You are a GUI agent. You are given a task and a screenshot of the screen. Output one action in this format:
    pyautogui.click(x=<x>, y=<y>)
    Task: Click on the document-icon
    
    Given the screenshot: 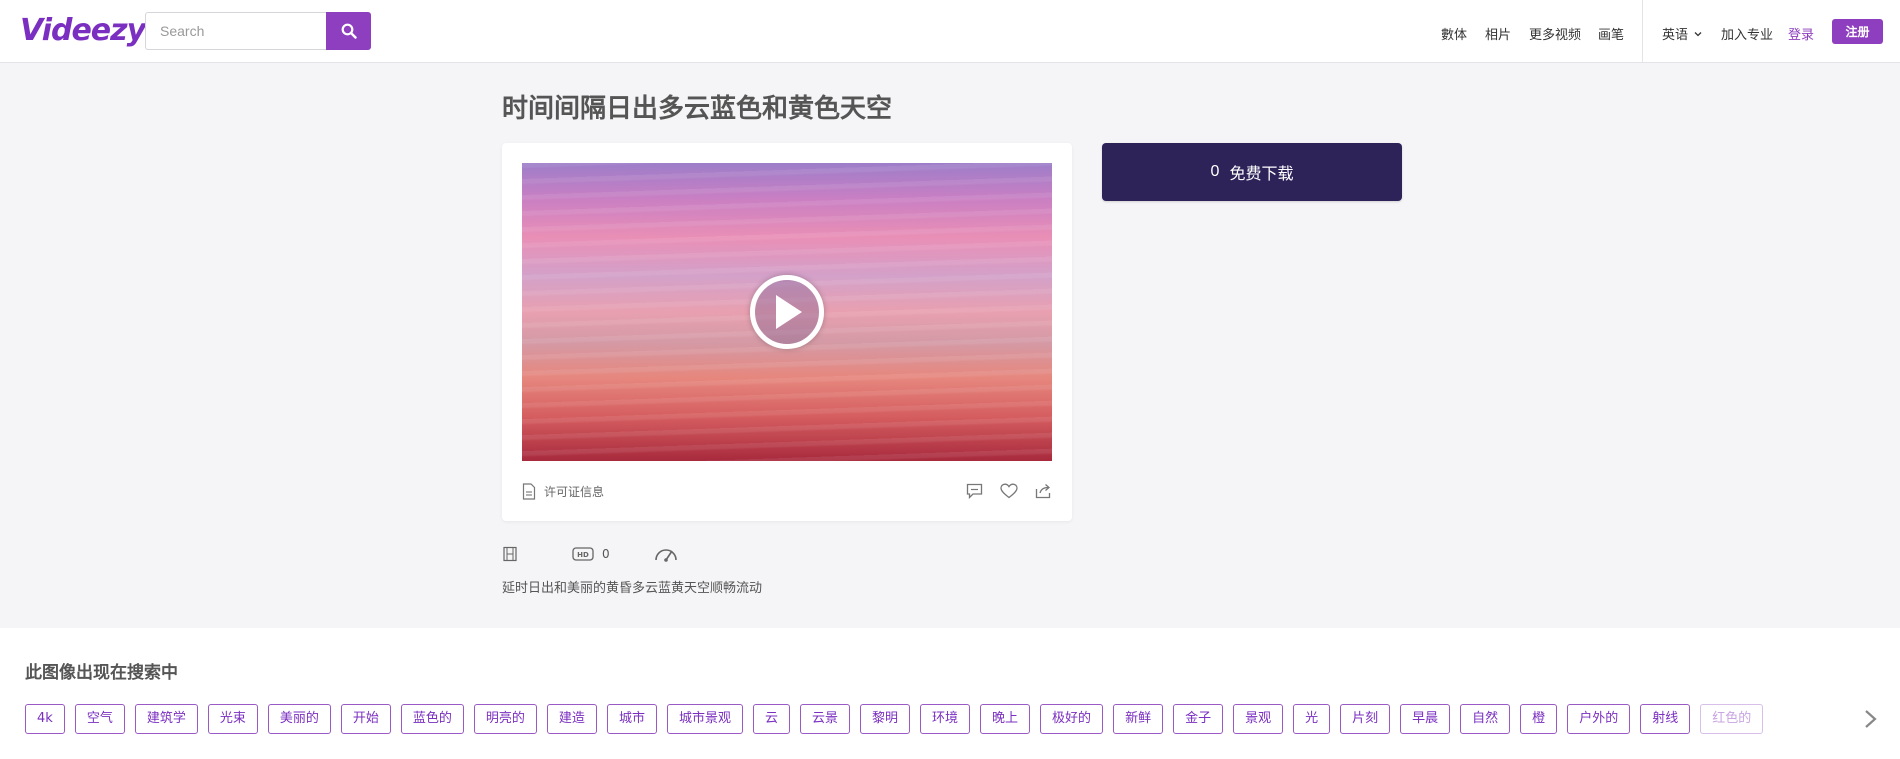 What is the action you would take?
    pyautogui.click(x=529, y=491)
    